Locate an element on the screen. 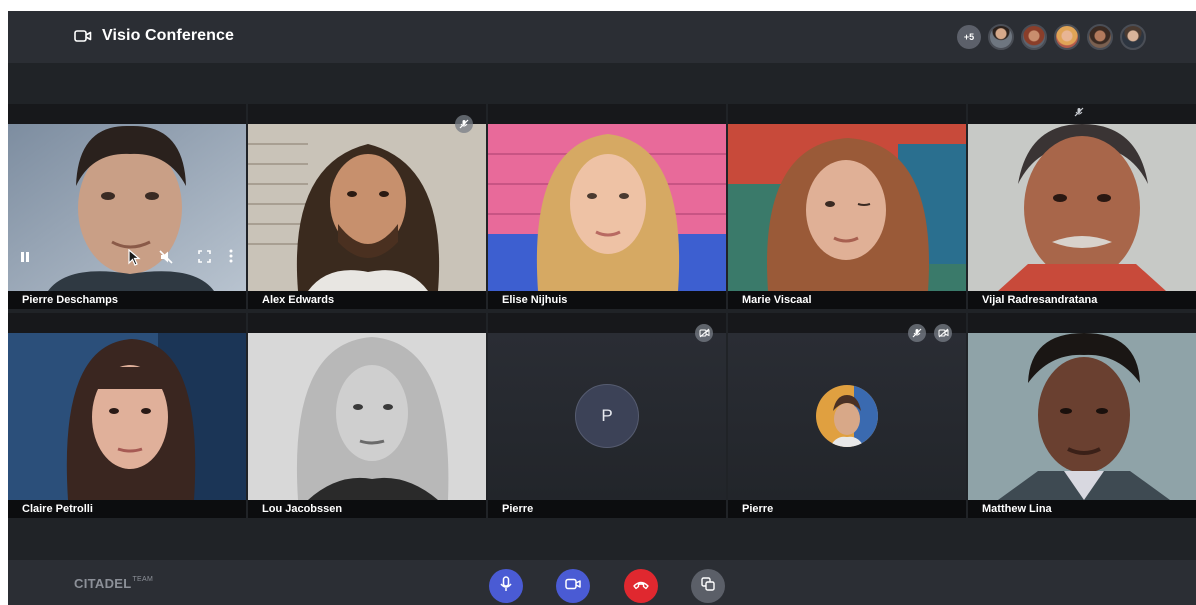  title-group: Visio Conference is located at coordinates (154, 36).